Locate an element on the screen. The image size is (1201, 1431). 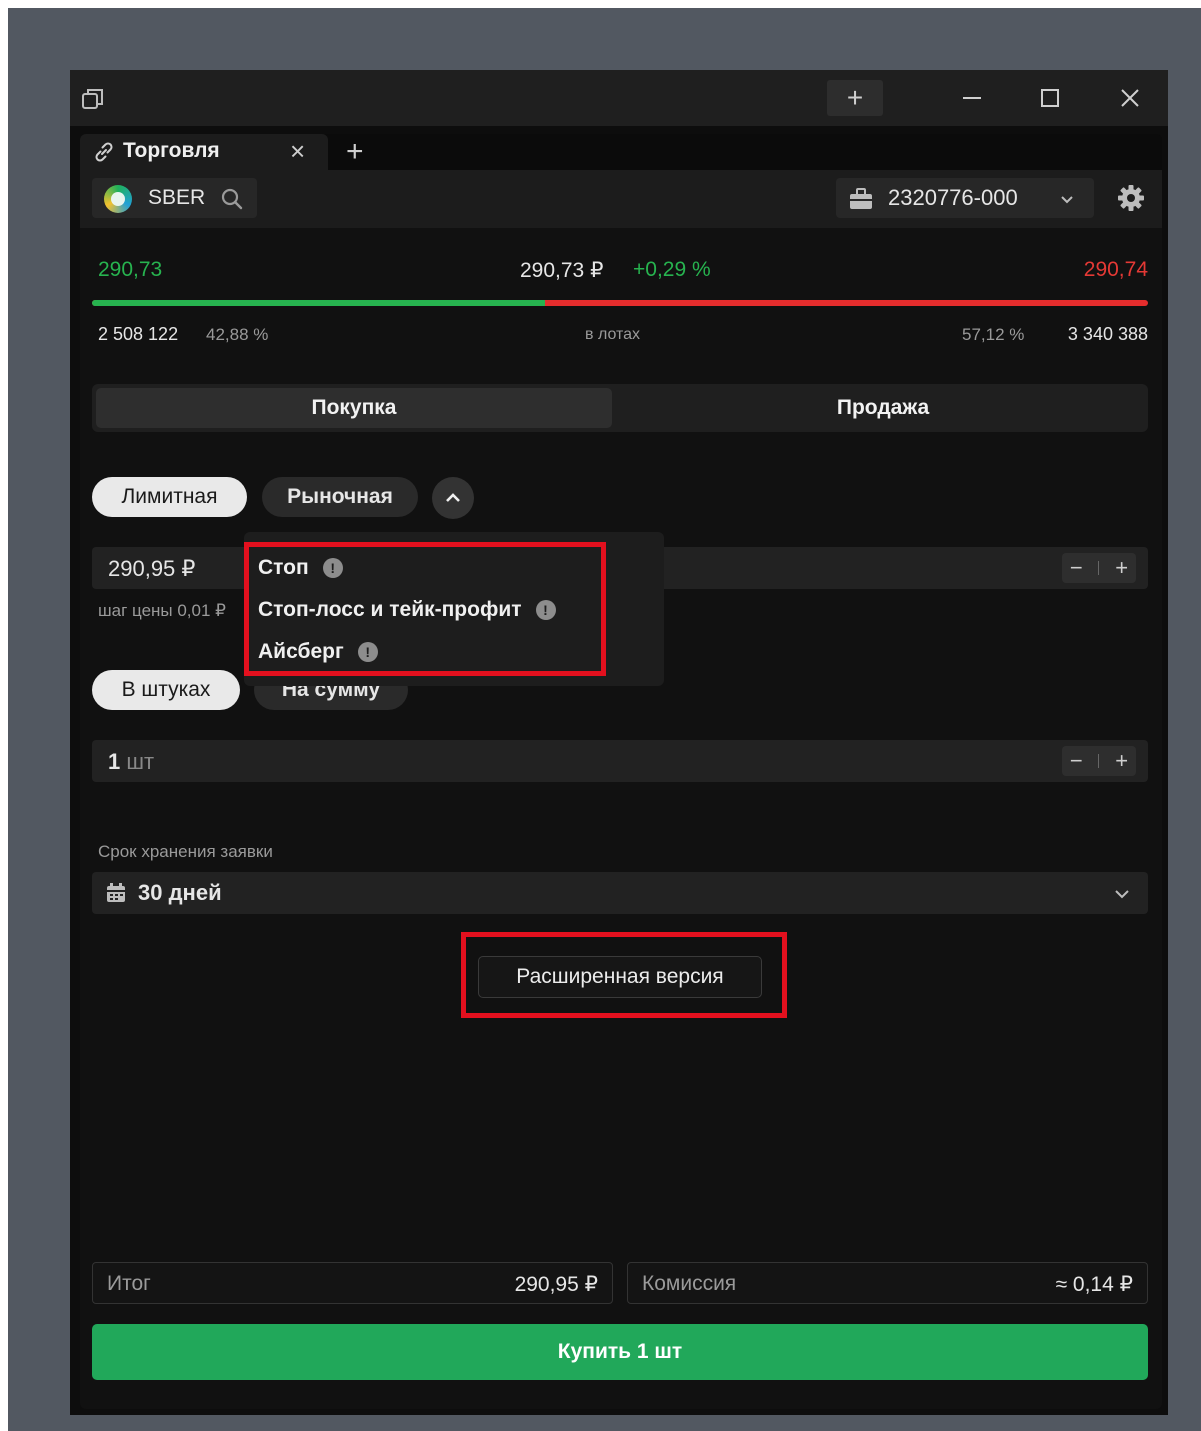
tab-buy: Покупка is located at coordinates (354, 408).